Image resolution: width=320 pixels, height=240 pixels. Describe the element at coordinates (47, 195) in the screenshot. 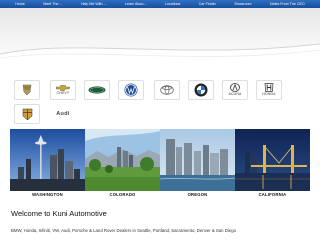

I see `city-caption: WASHINGTON` at that location.